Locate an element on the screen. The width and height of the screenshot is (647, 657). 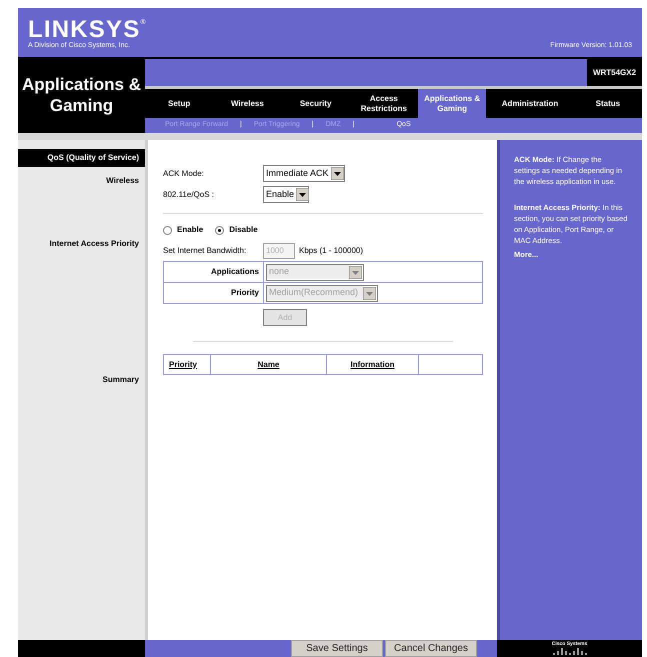
field-label: Set Internet Bandwidth: is located at coordinates (205, 250).